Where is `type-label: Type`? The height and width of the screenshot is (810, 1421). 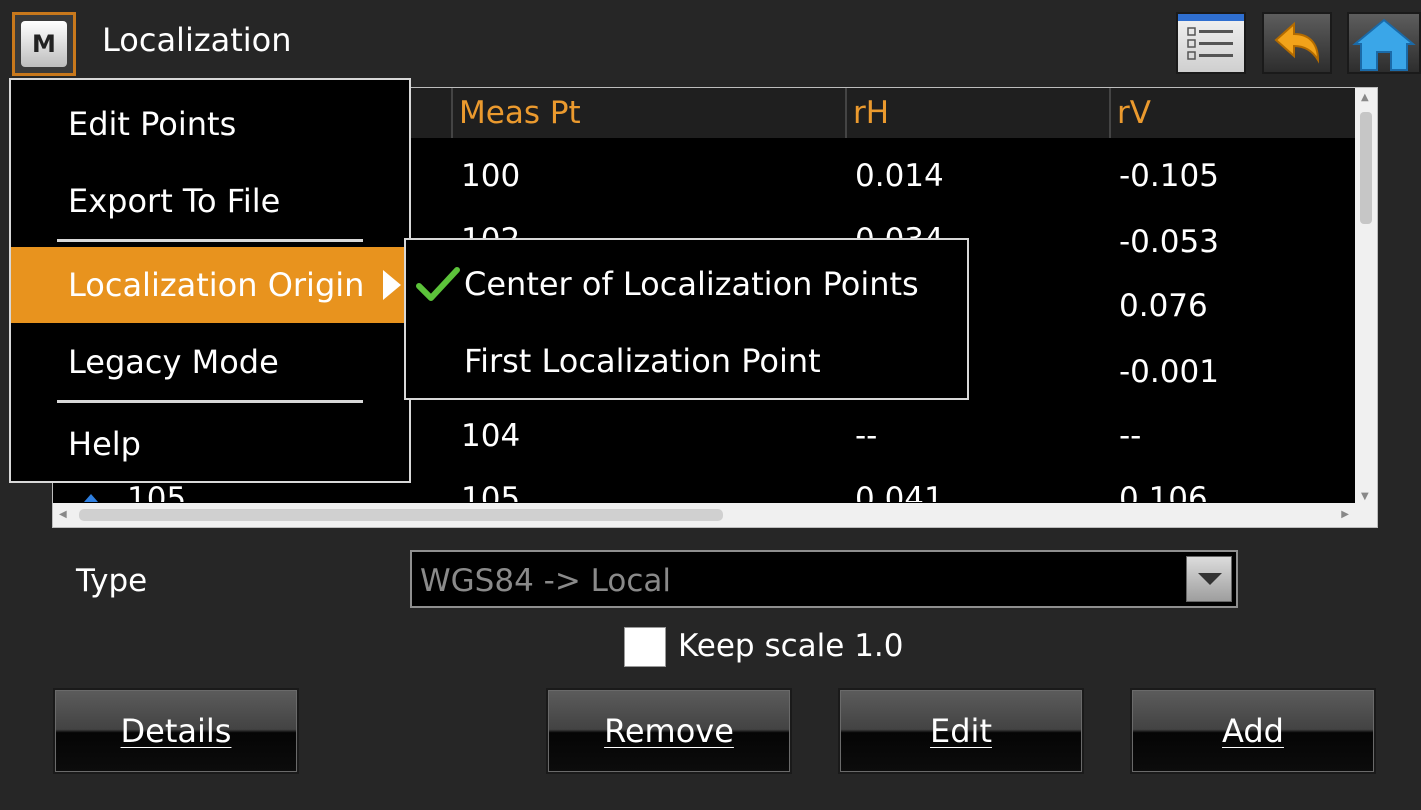
type-label: Type is located at coordinates (112, 581).